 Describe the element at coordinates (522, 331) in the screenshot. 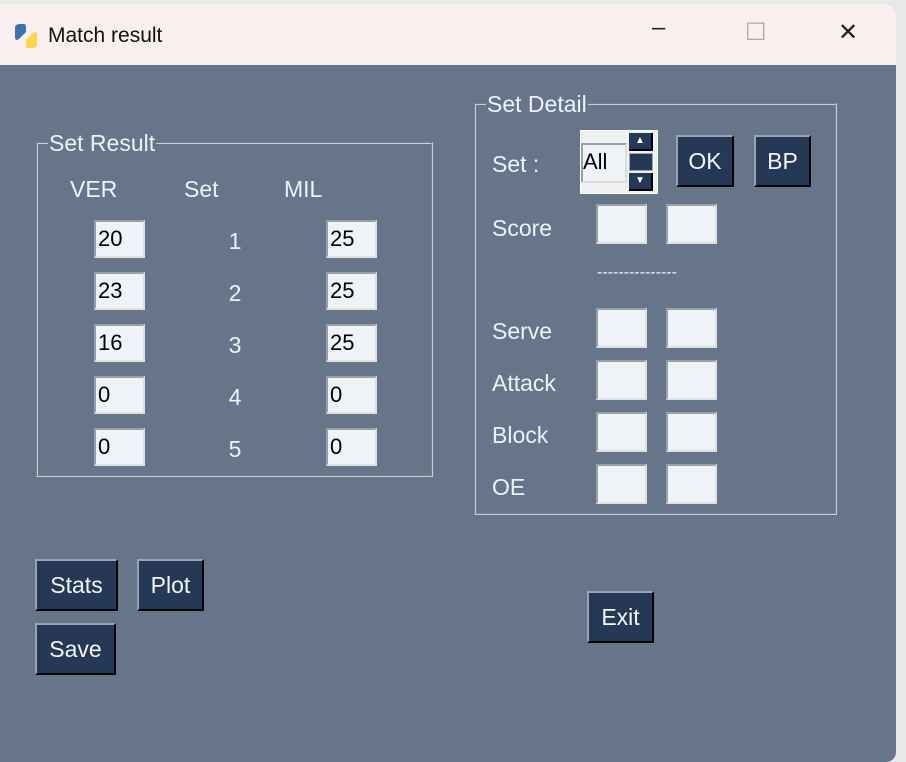

I see `serve-label: Serve` at that location.